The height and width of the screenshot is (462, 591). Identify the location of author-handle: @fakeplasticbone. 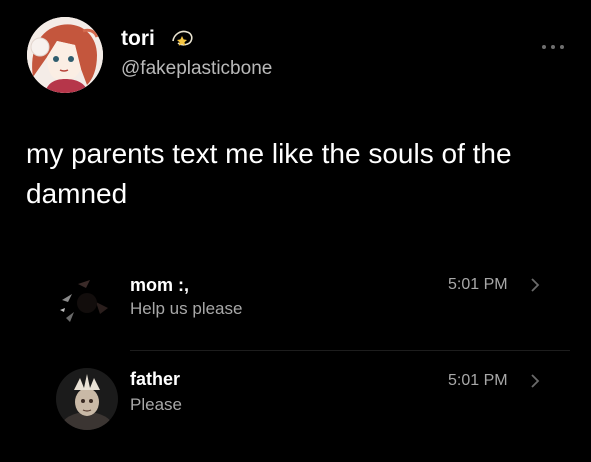
(196, 69).